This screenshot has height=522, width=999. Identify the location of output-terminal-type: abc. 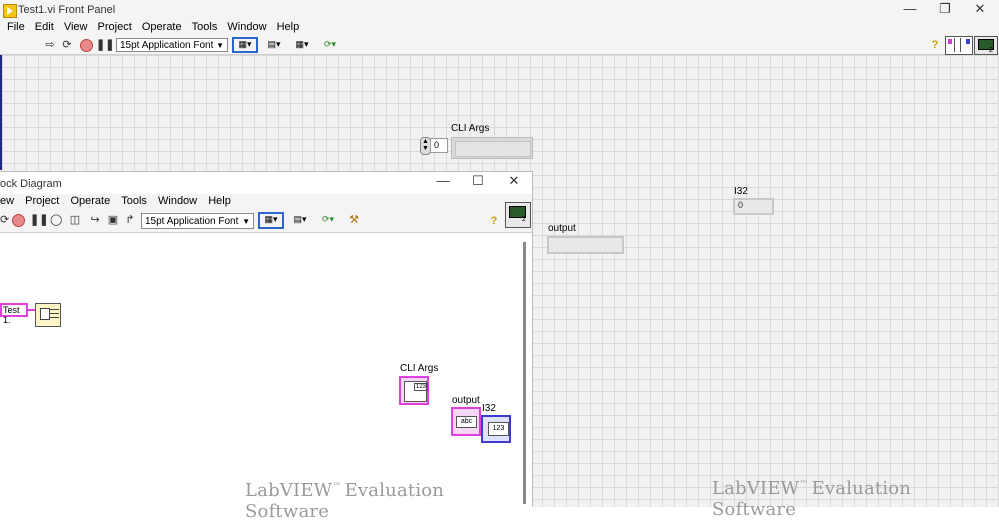
(466, 422).